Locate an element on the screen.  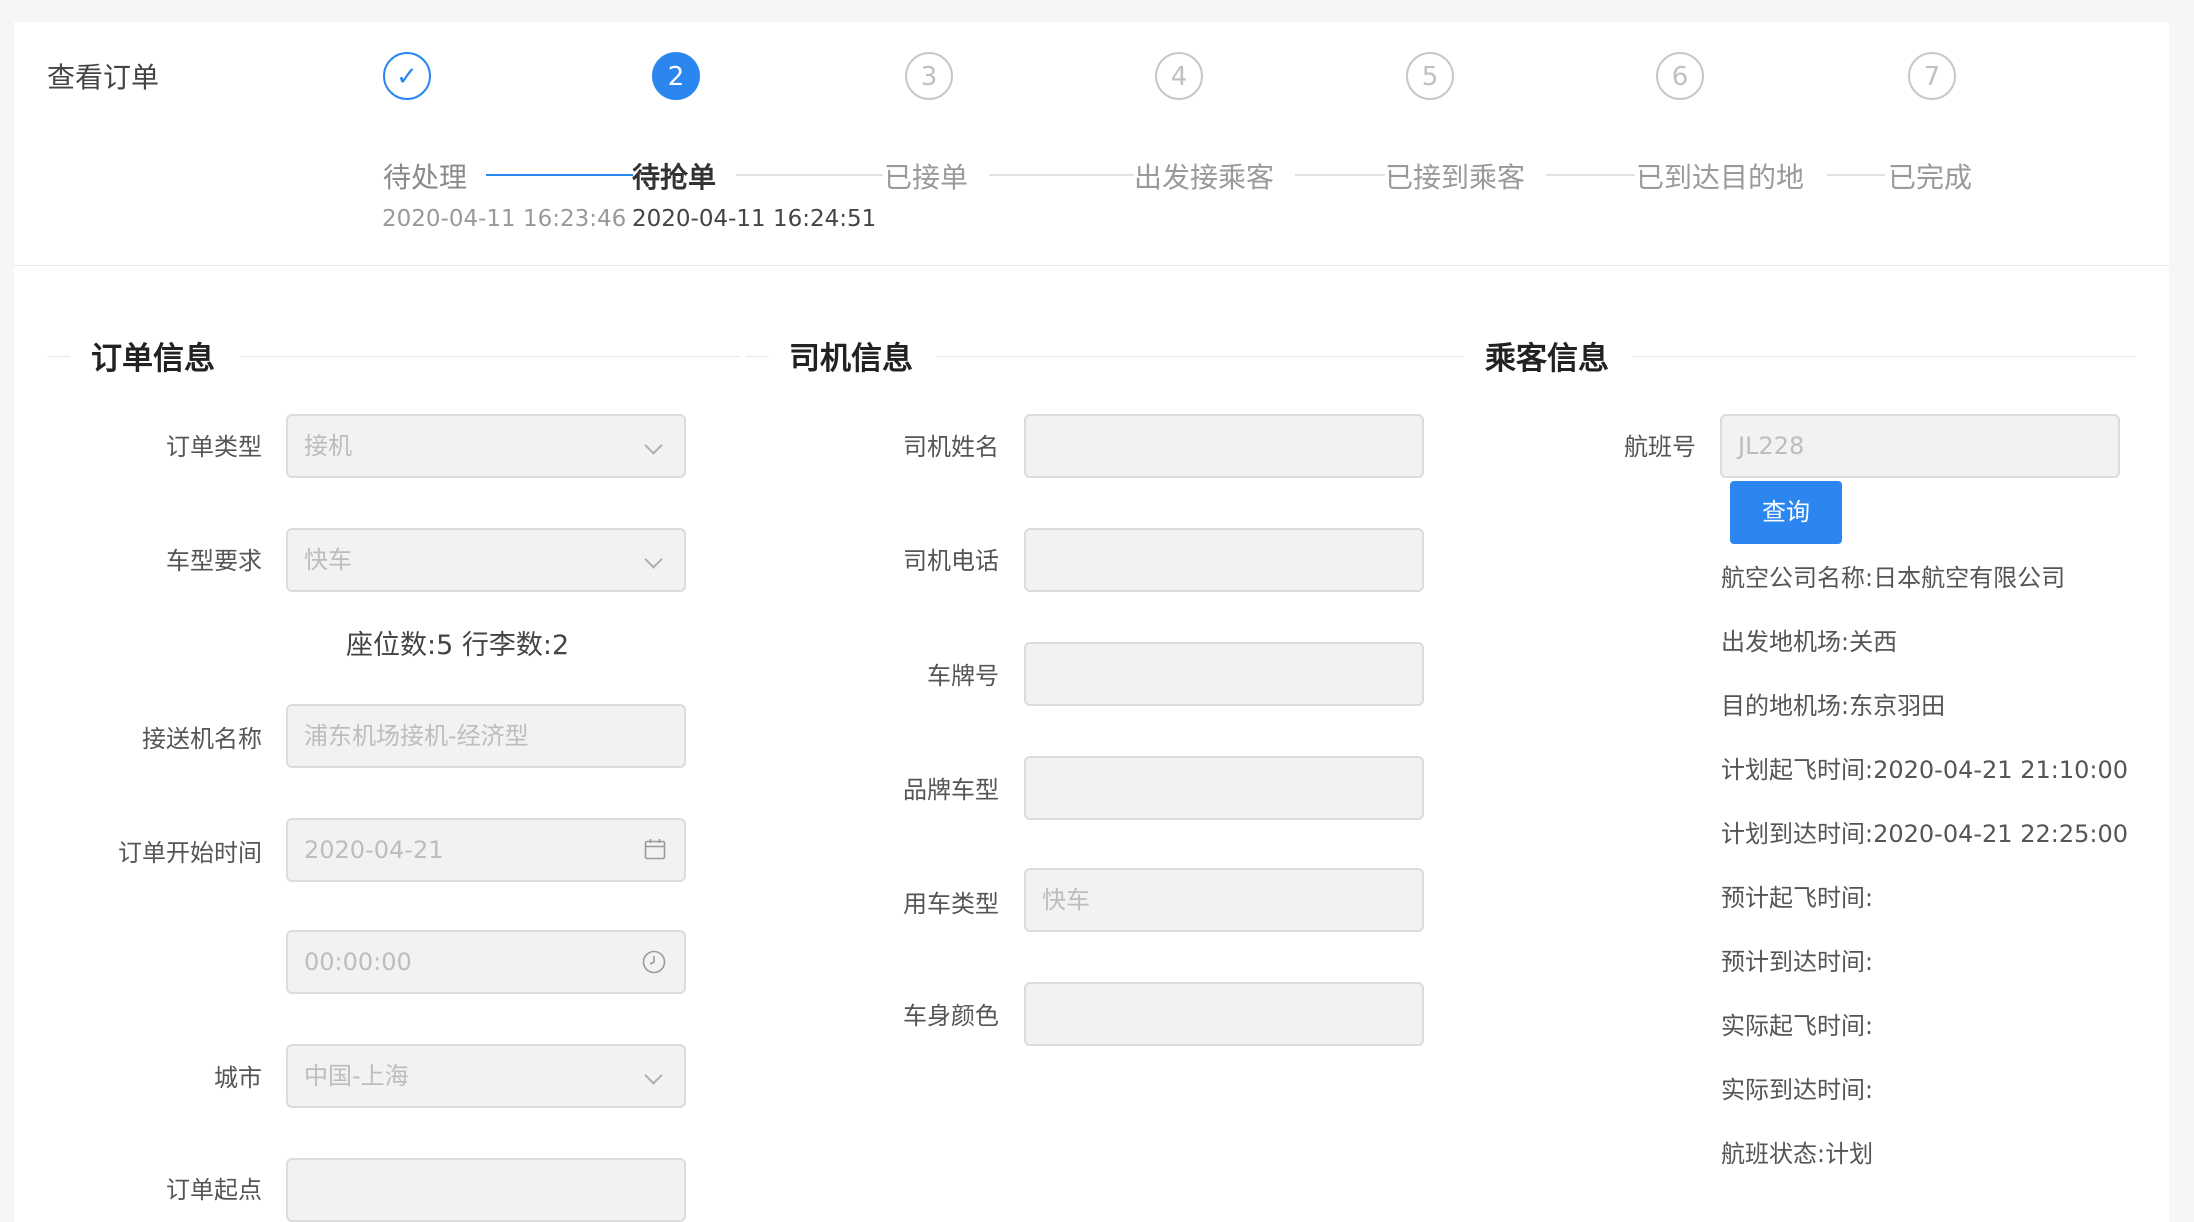
use-type-label: 用车类型 is located at coordinates (951, 904).